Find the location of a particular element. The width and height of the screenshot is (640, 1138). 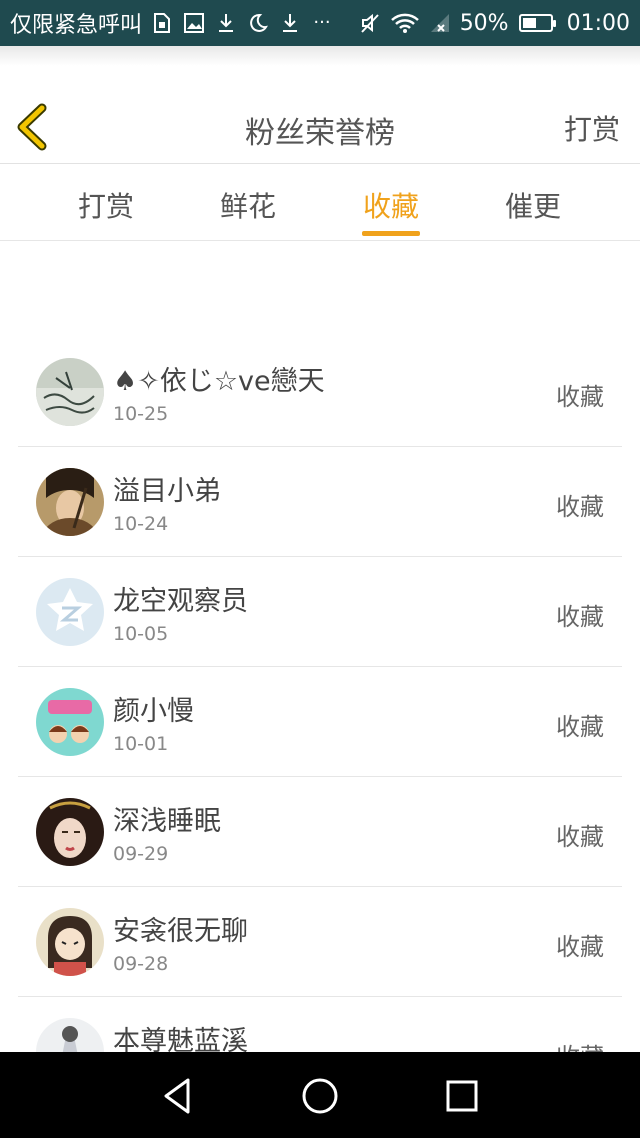

list-item: 龙空观察员 10-05 收藏 is located at coordinates (320, 612).